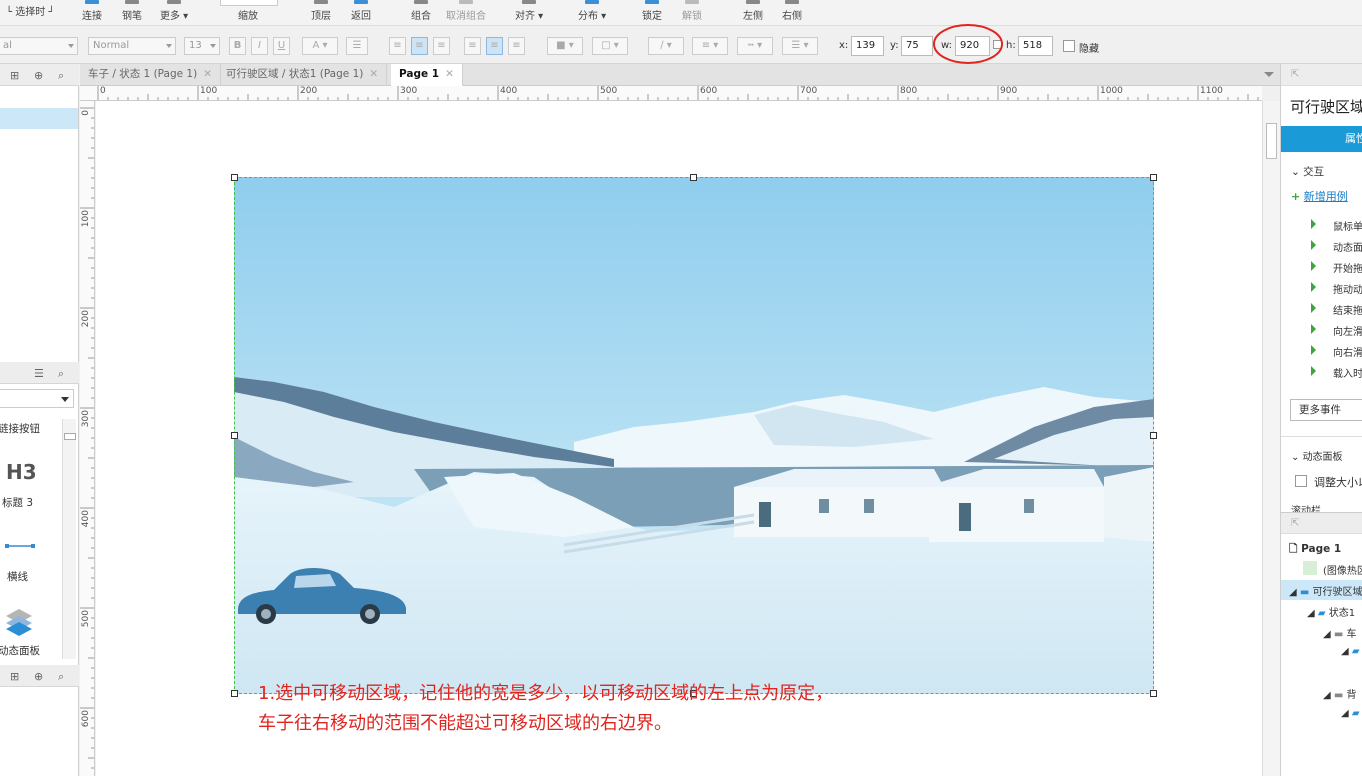  What do you see at coordinates (69, 539) in the screenshot?
I see `library-scrollbar` at bounding box center [69, 539].